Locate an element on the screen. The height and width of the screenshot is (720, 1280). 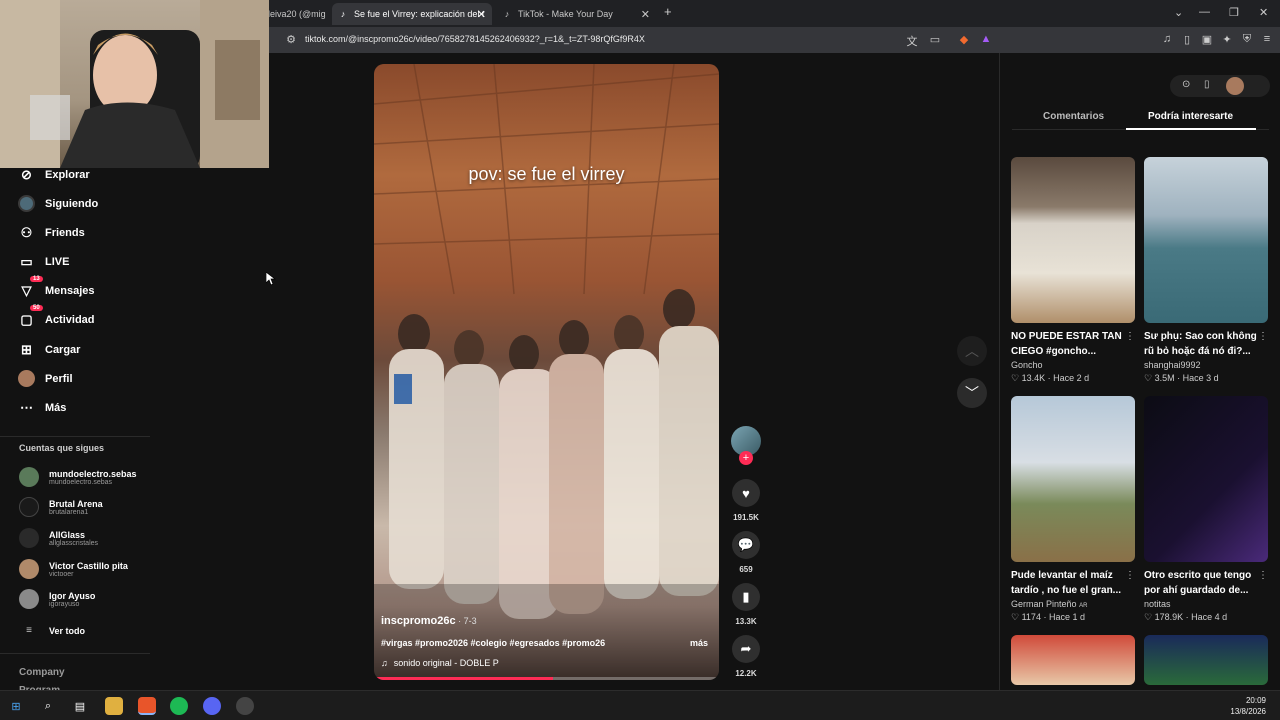
search-icon: ⌕ is located at coordinates (48, 706).